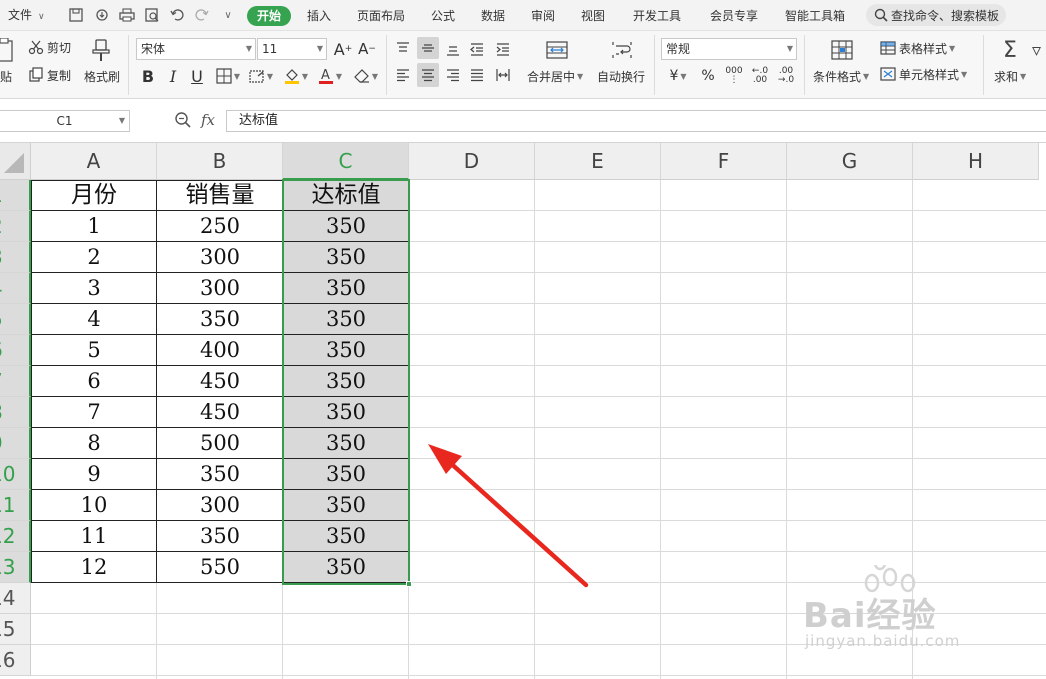 Image resolution: width=1046 pixels, height=679 pixels. What do you see at coordinates (94, 195) in the screenshot?
I see `table-header-cell: 月份` at bounding box center [94, 195].